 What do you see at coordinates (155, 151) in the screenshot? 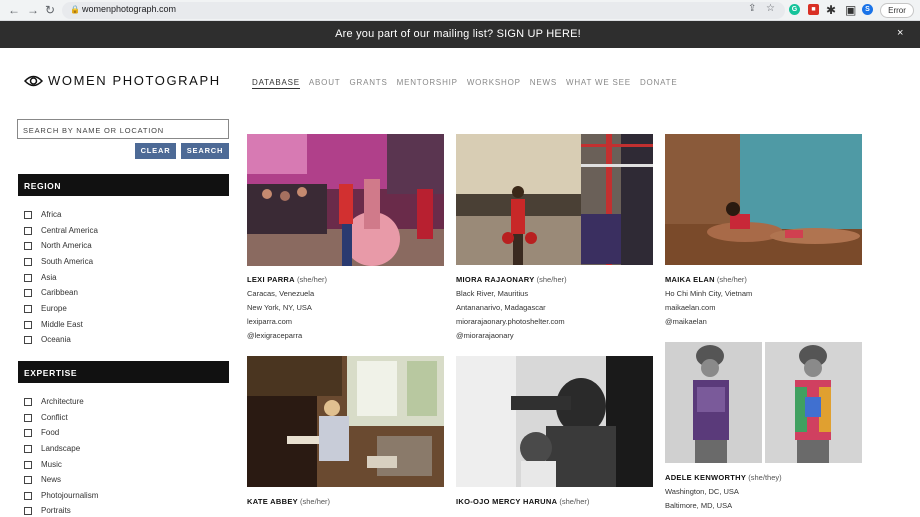
I see `clear-button: CLEAR` at bounding box center [155, 151].